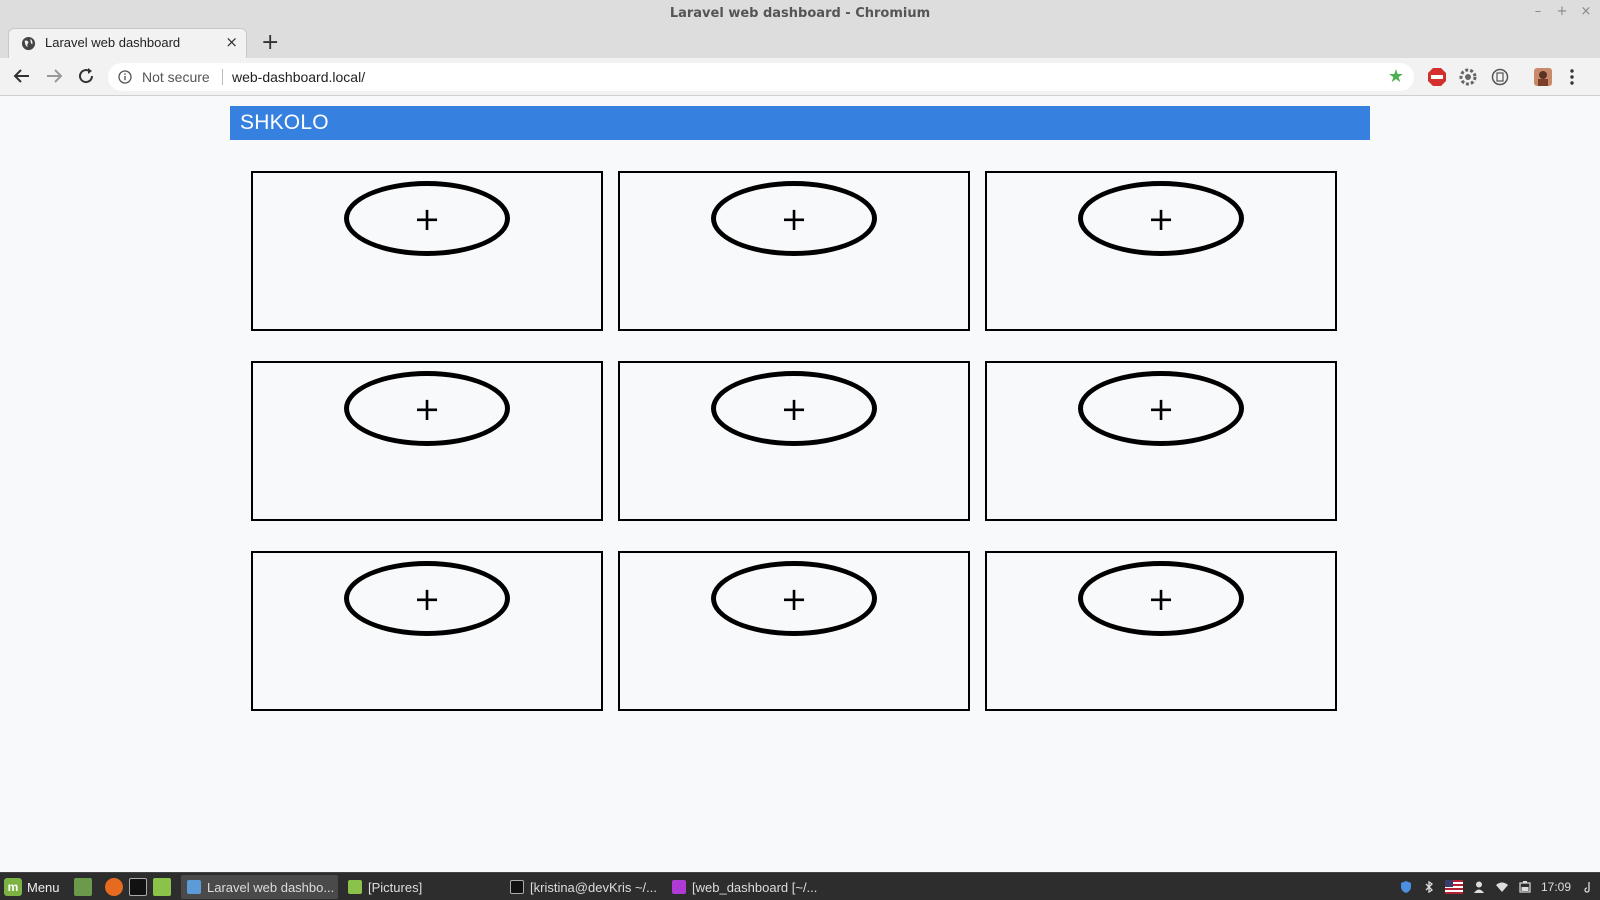  What do you see at coordinates (395, 887) in the screenshot?
I see `taskbar-window-label: [Pictures]` at bounding box center [395, 887].